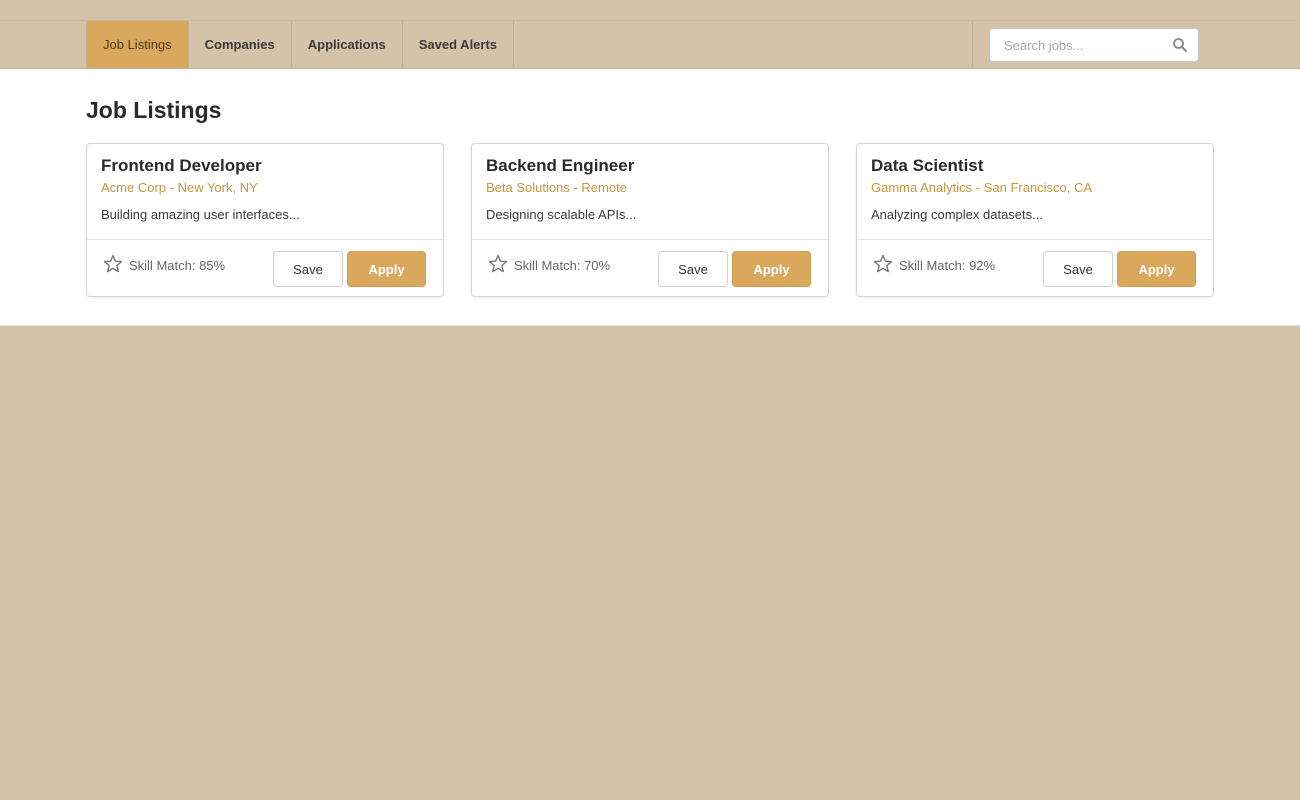  Describe the element at coordinates (650, 267) in the screenshot. I see `job-card-footer: Skill Match: 70% Save Apply` at that location.